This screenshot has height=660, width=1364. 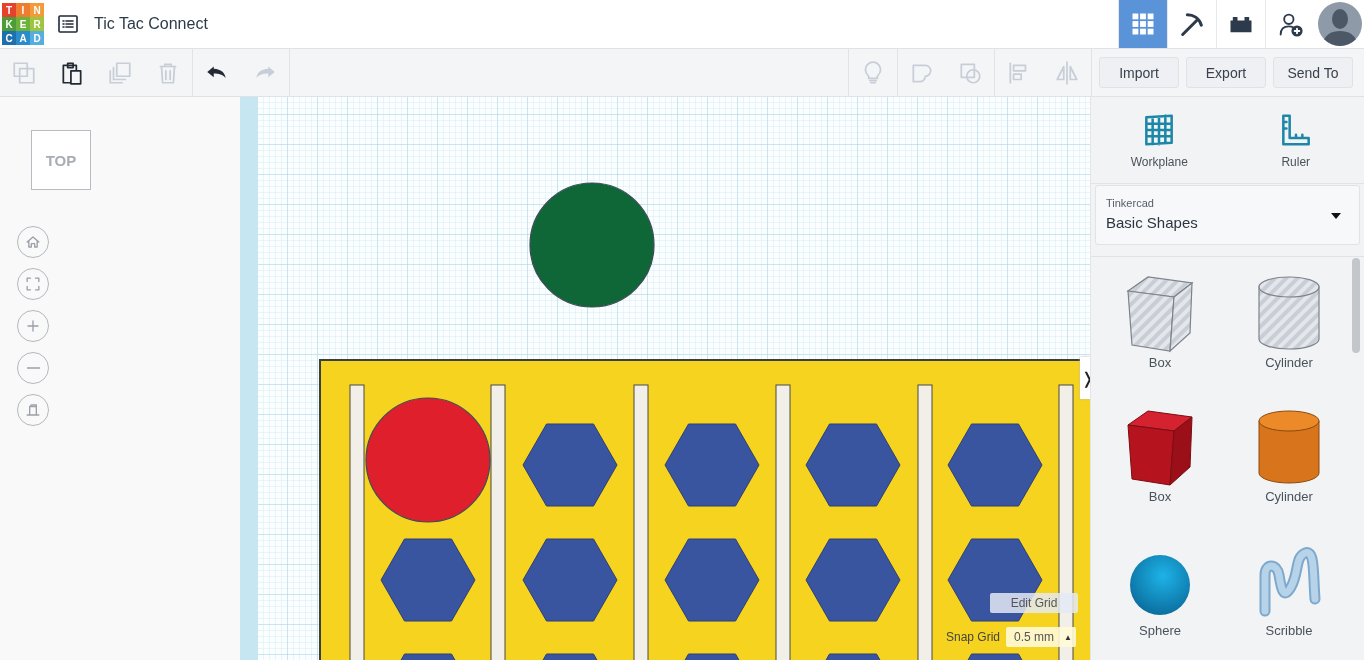 I want to click on shape-label: Sphere, so click(x=1160, y=630).